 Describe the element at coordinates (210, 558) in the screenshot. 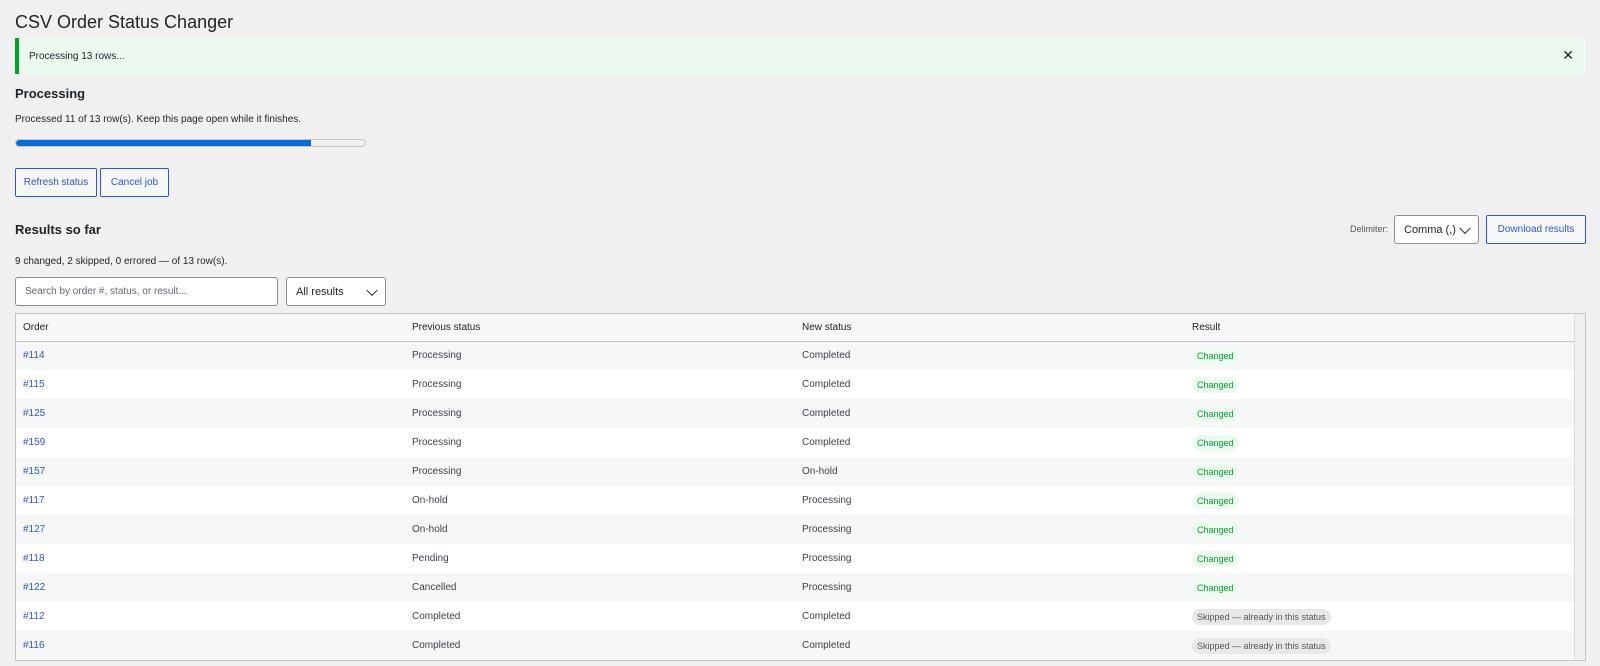

I see `order-cell: #118` at that location.